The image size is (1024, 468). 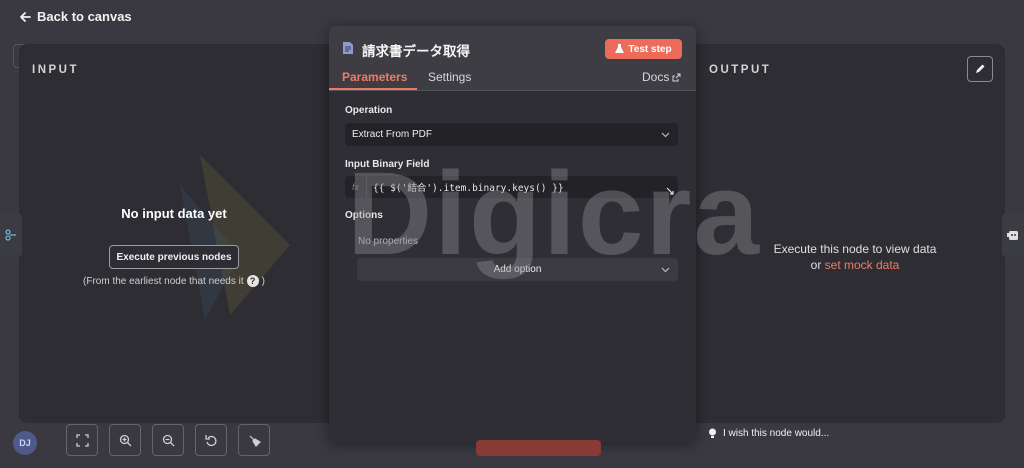 I want to click on back-to-canvas-link: Back to canvas, so click(x=75, y=16).